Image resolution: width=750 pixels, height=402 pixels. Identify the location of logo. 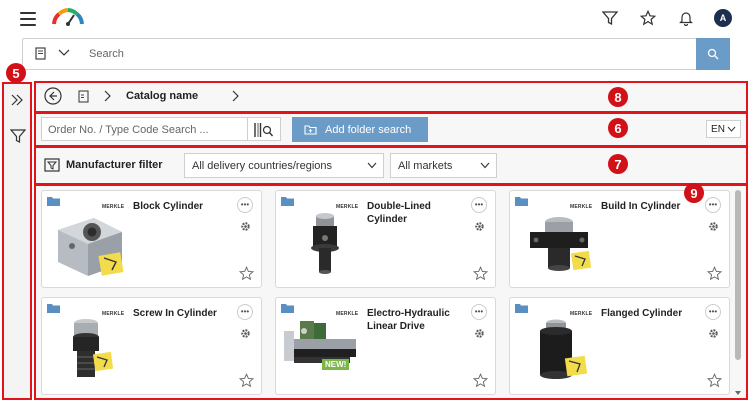
(68, 18).